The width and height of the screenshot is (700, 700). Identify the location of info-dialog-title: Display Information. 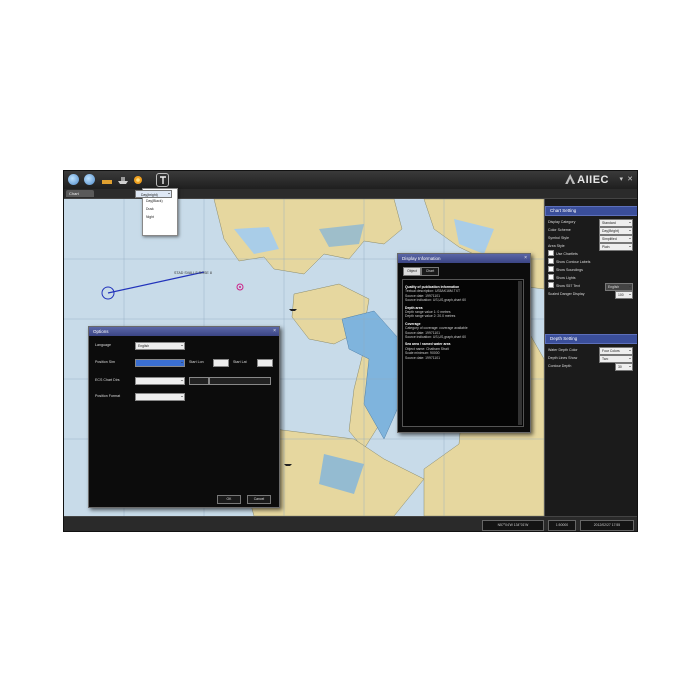
(421, 258).